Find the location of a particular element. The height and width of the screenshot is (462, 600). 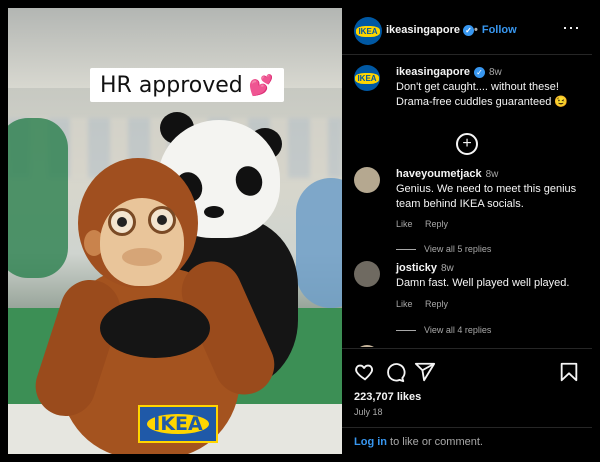

avatar-logo-text: IKEA is located at coordinates (368, 31).